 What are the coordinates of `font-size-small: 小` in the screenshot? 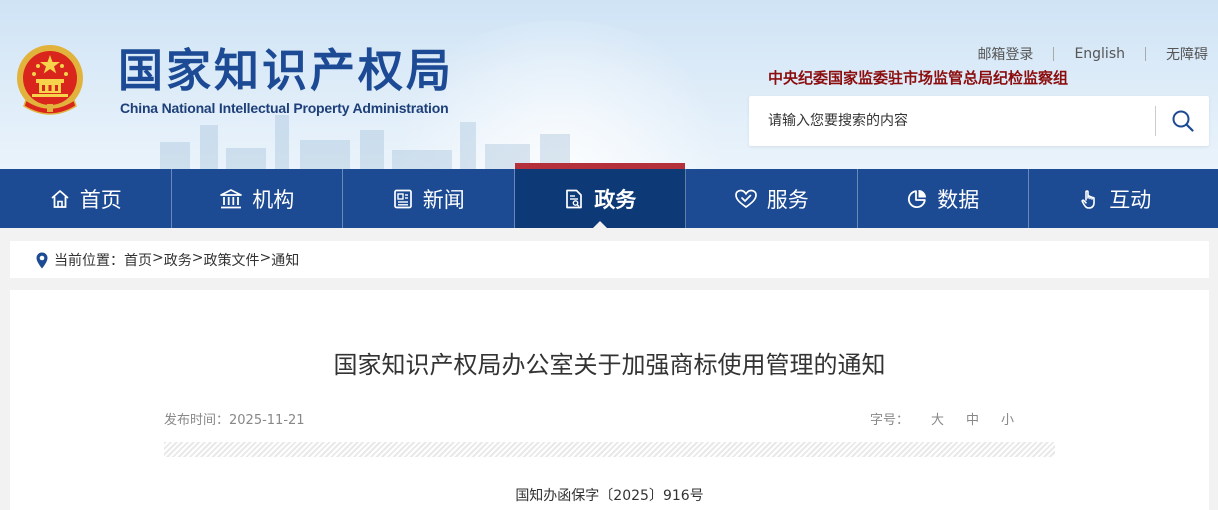 It's located at (1007, 418).